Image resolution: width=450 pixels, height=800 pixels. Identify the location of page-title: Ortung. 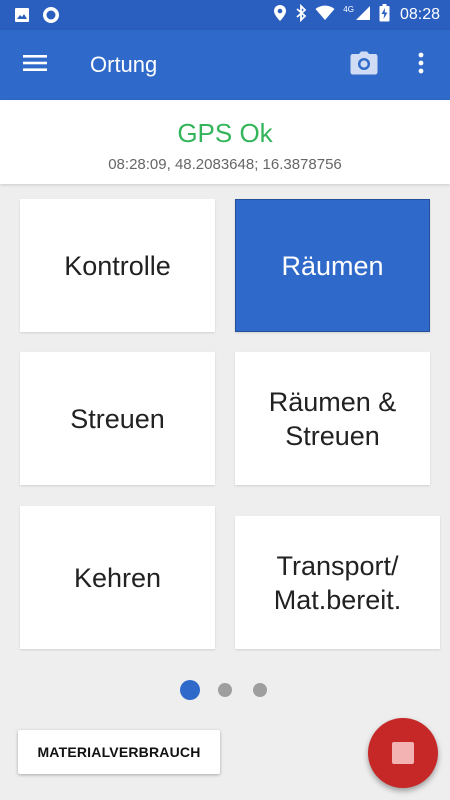
(124, 64).